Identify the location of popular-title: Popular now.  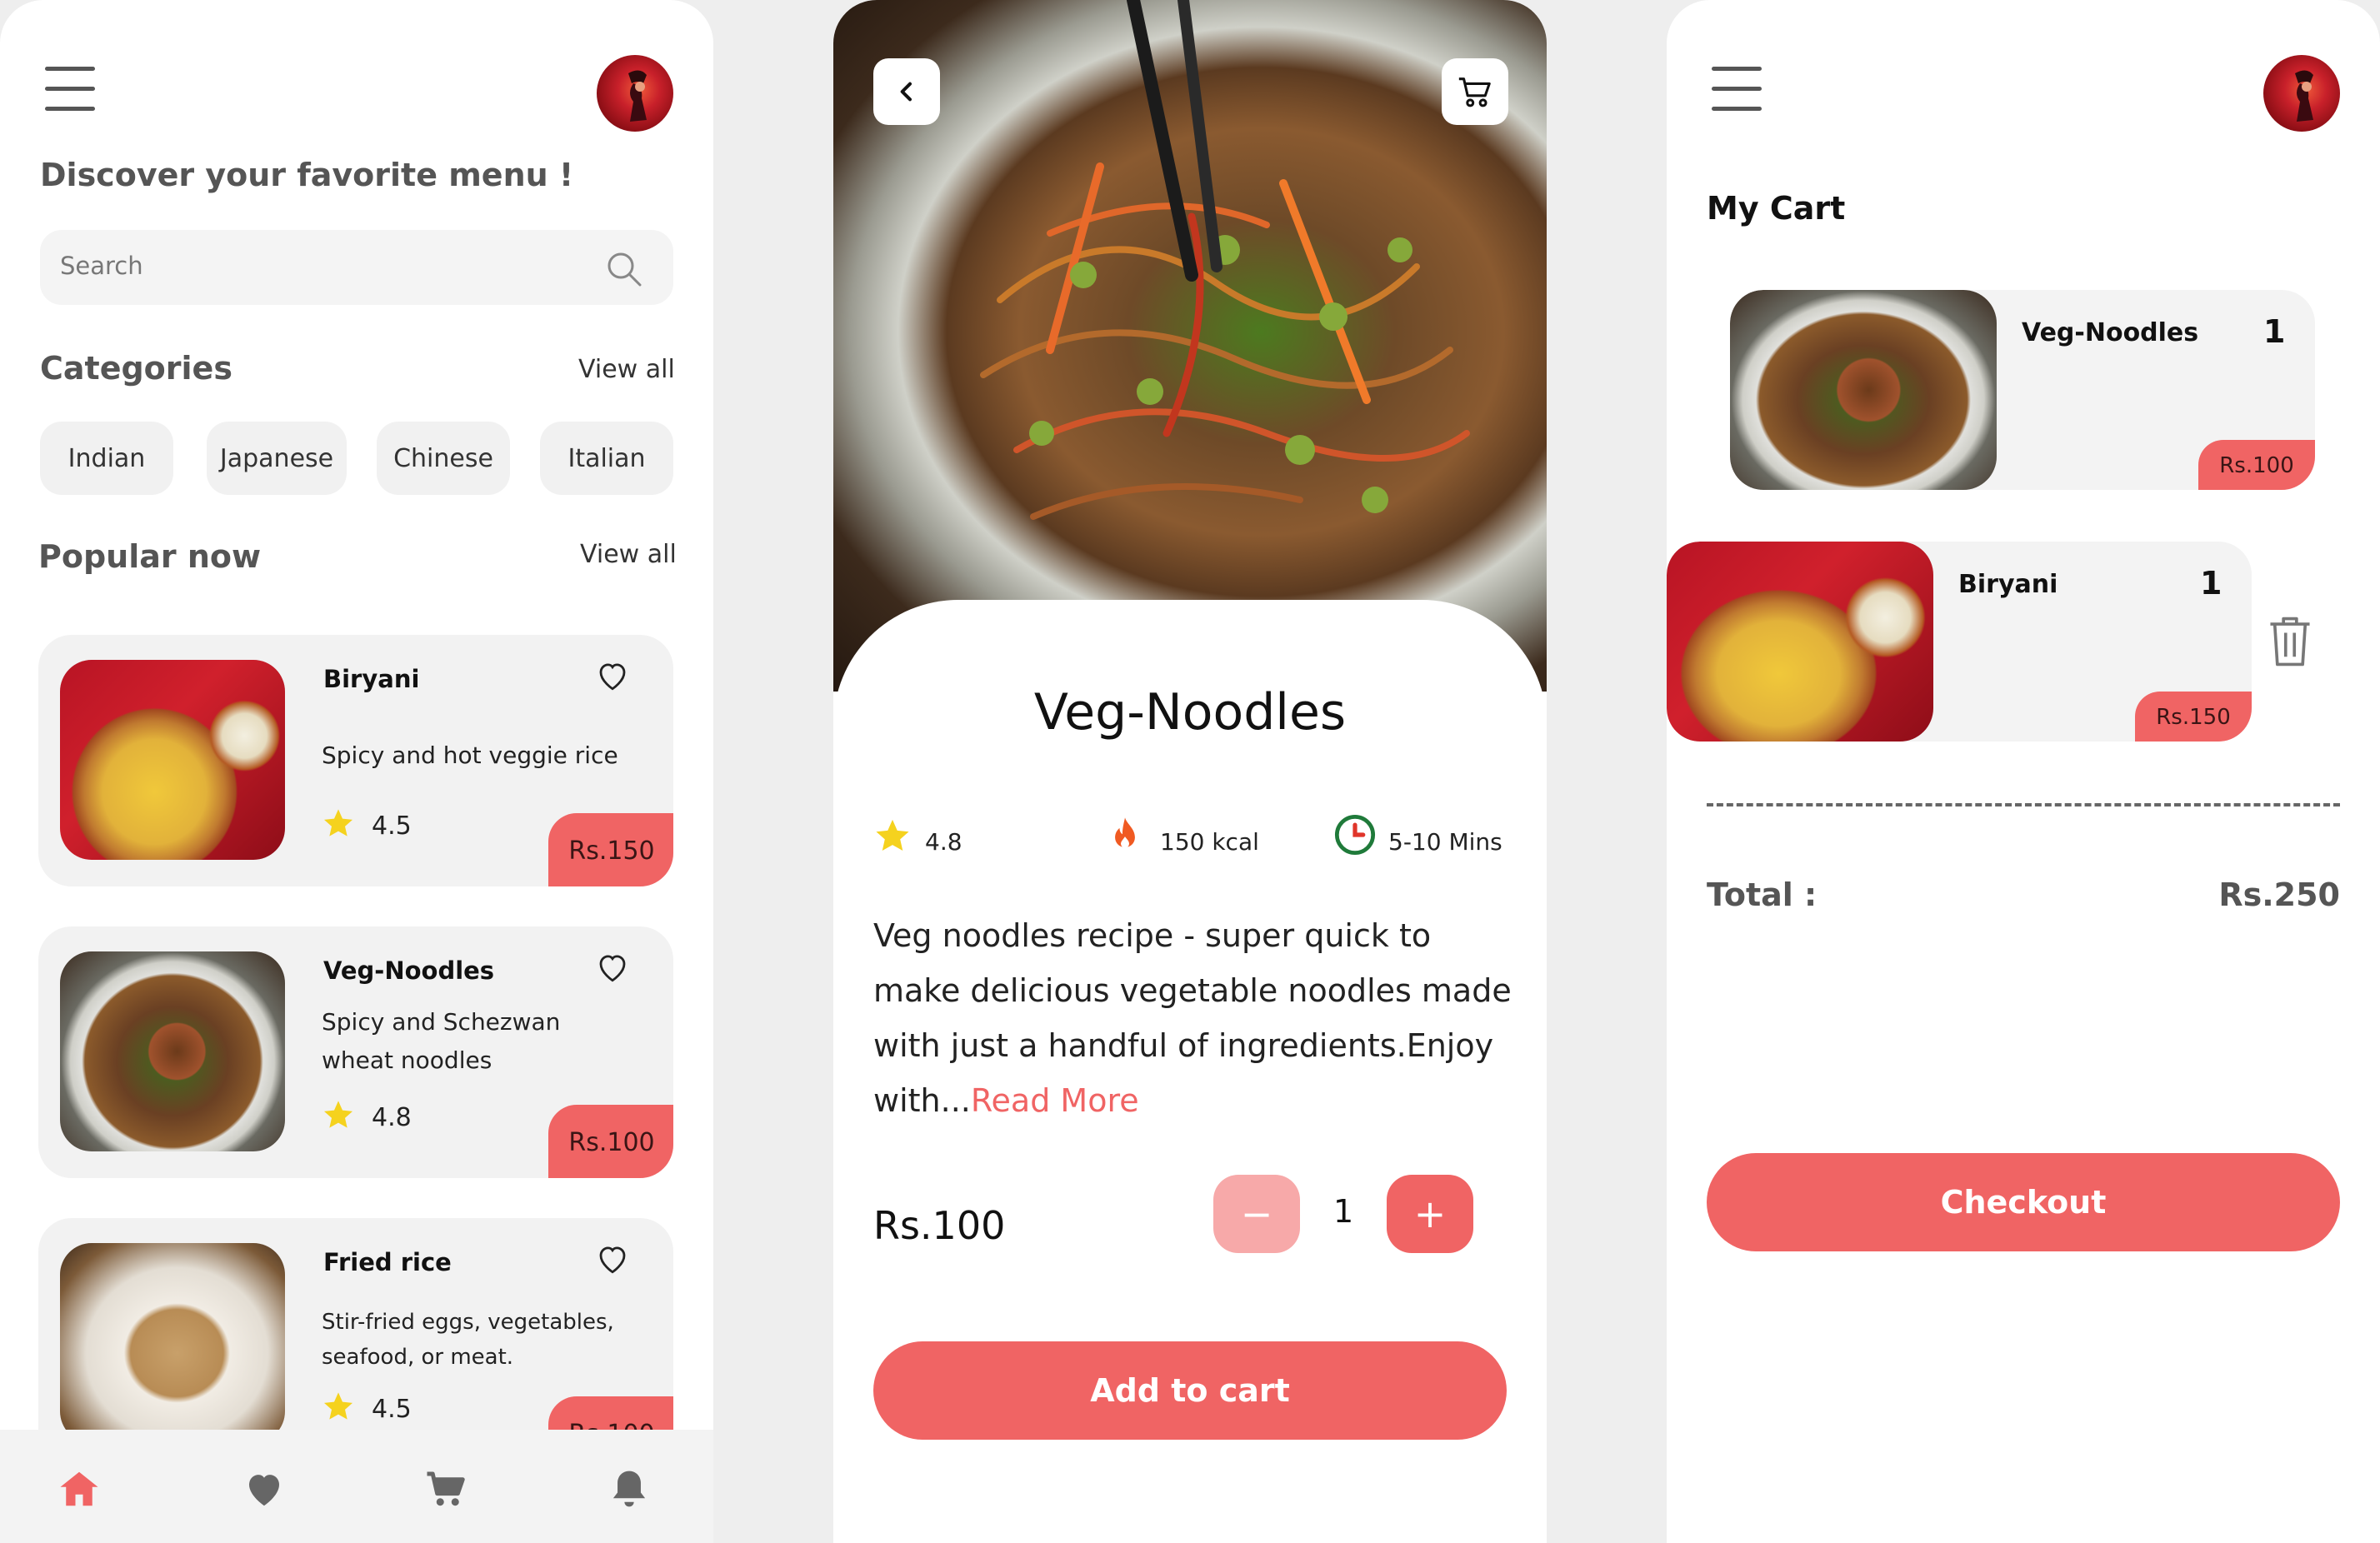
(150, 557).